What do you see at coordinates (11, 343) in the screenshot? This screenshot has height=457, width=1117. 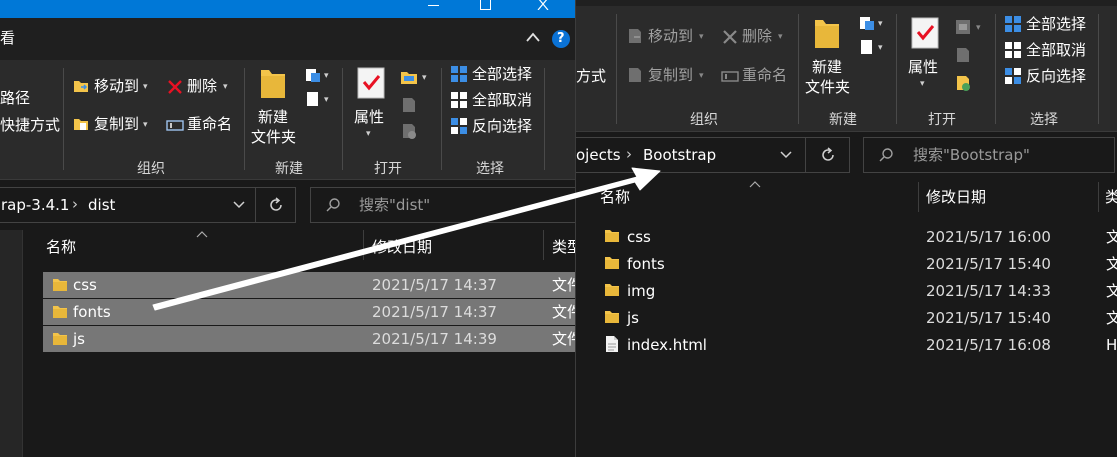 I see `navigation-pane` at bounding box center [11, 343].